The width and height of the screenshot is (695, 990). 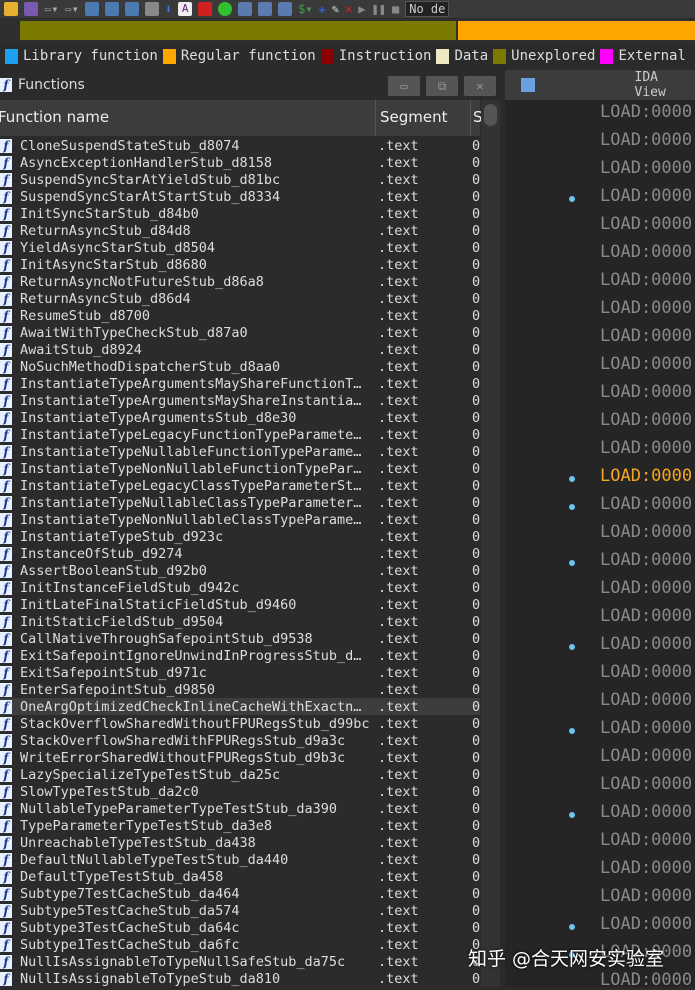 What do you see at coordinates (31, 9) in the screenshot?
I see `save-icon` at bounding box center [31, 9].